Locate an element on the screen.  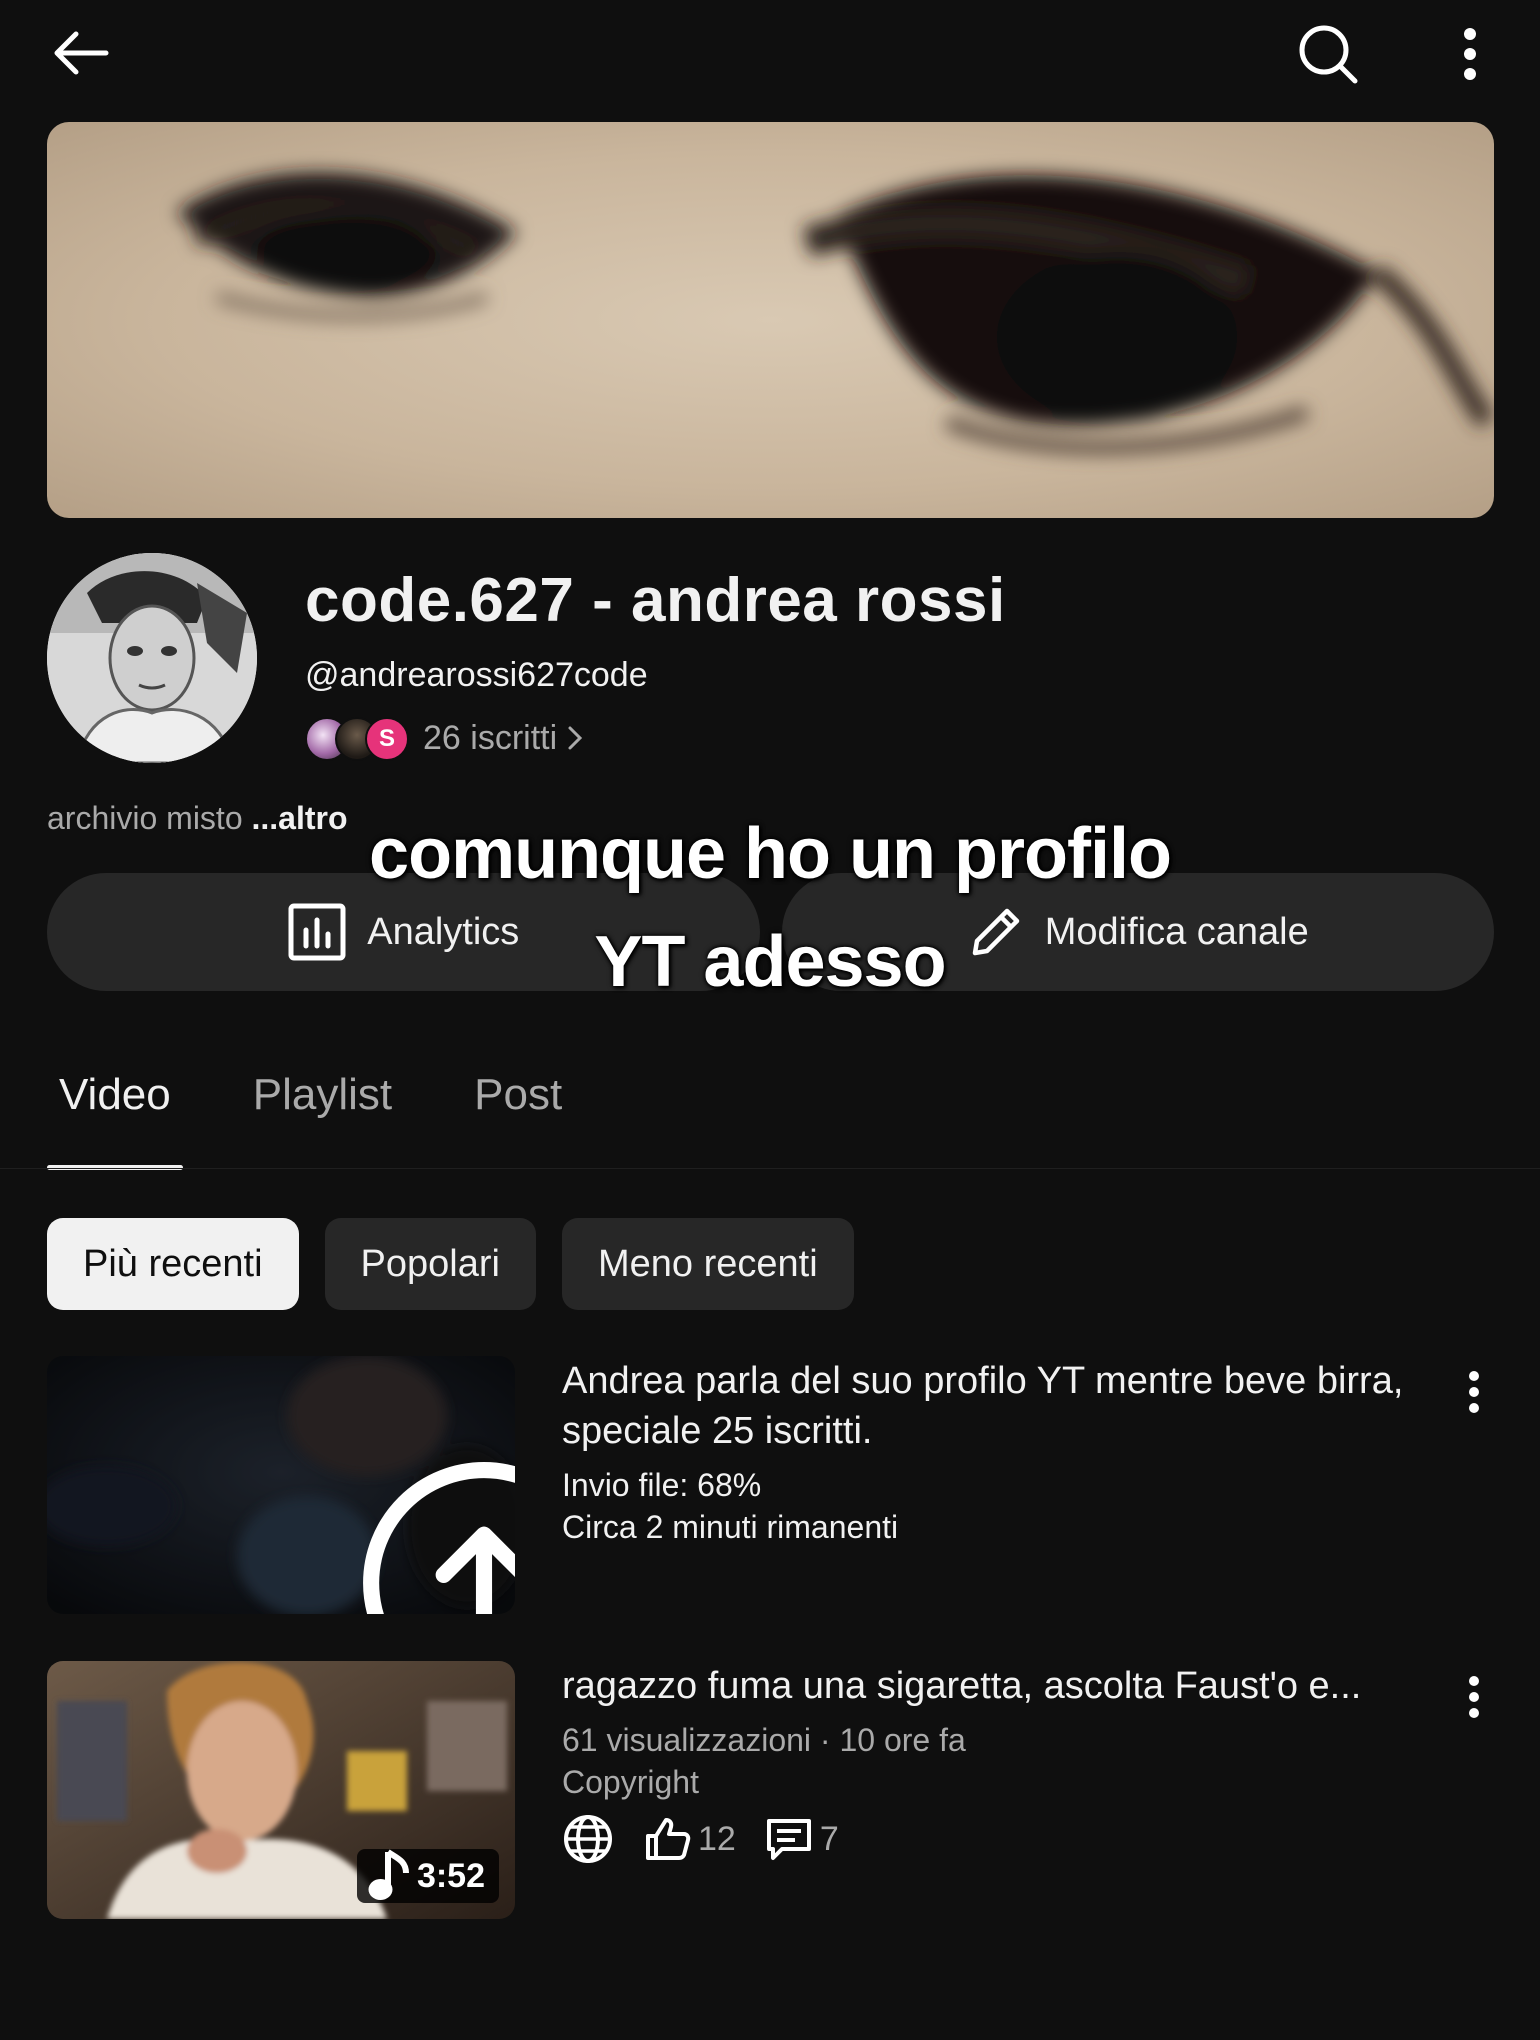
globe-icon is located at coordinates (588, 1839).